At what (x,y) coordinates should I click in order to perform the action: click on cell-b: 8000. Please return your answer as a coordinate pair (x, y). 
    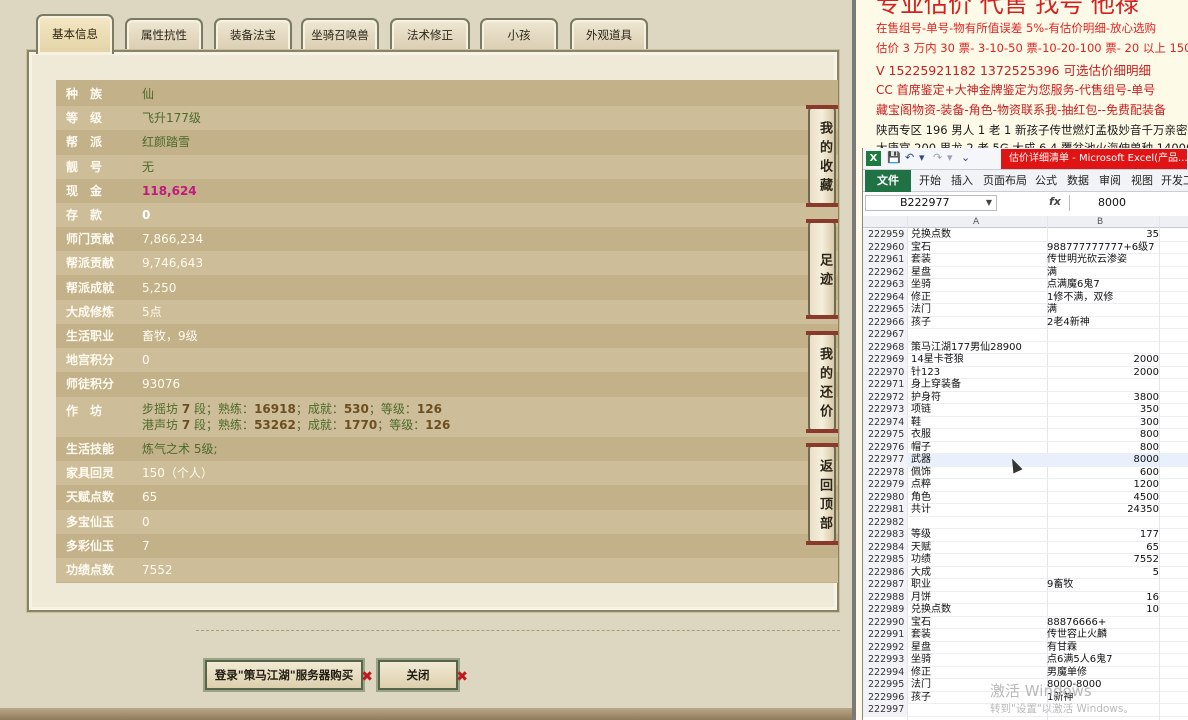
    Looking at the image, I should click on (1103, 460).